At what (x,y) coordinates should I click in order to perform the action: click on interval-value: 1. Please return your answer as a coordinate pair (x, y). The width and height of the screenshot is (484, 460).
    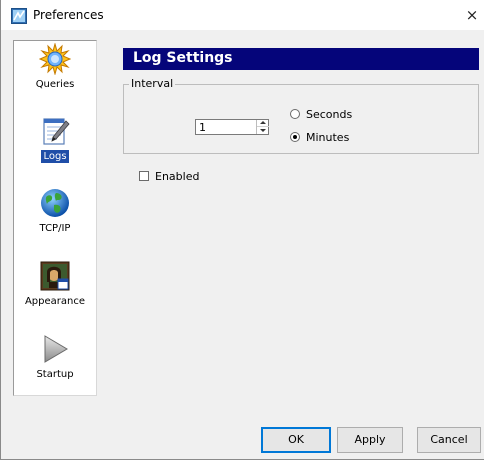
    Looking at the image, I should click on (202, 127).